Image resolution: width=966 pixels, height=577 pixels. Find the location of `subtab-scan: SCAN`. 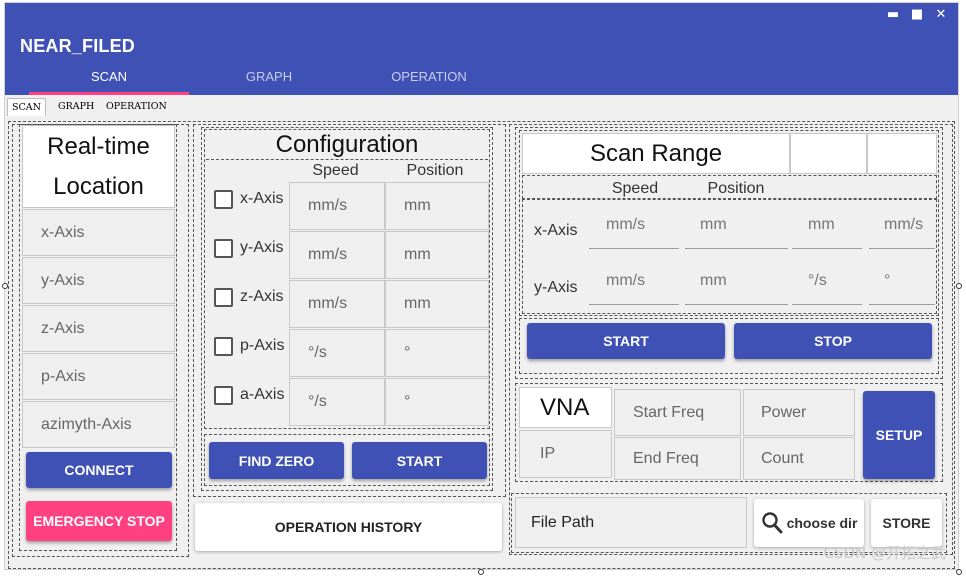

subtab-scan: SCAN is located at coordinates (26, 107).